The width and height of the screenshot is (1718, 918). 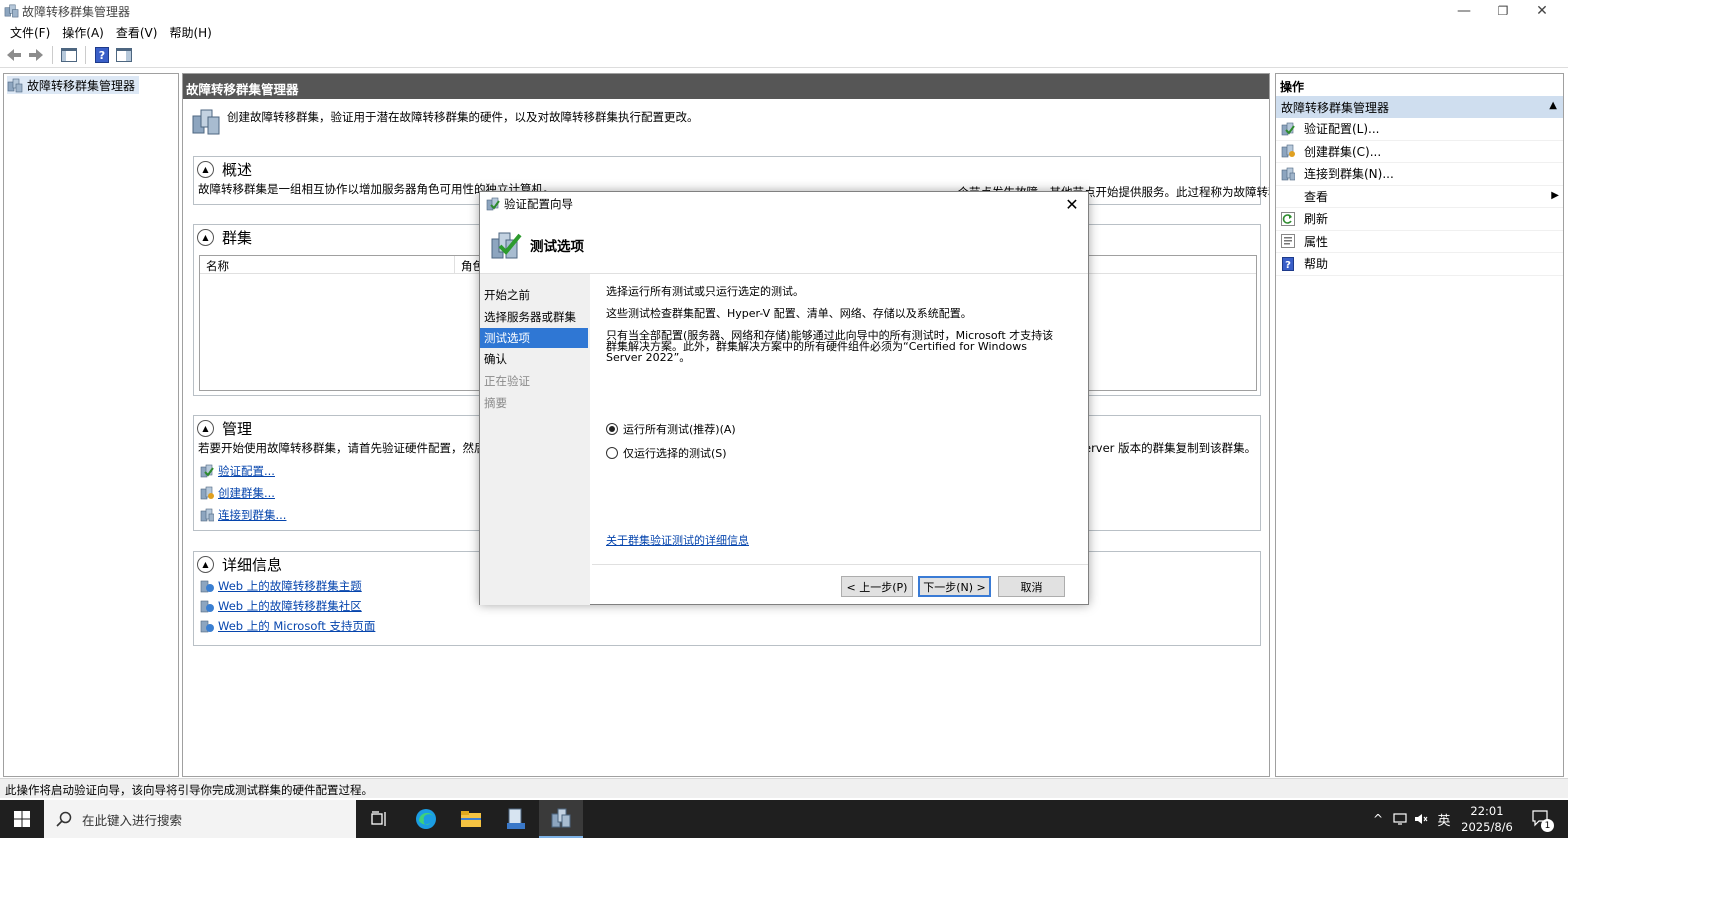 What do you see at coordinates (612, 453) in the screenshot?
I see `run-selected-tests-radio` at bounding box center [612, 453].